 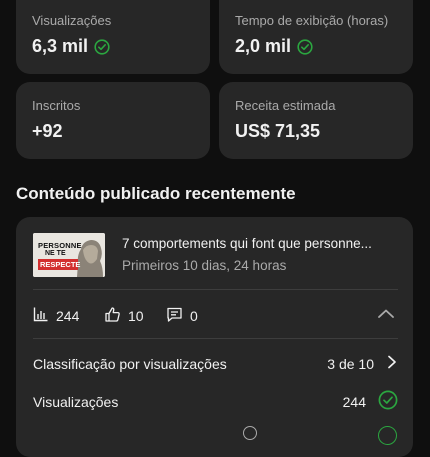 I want to click on views-label: Visualizações, so click(x=72, y=20).